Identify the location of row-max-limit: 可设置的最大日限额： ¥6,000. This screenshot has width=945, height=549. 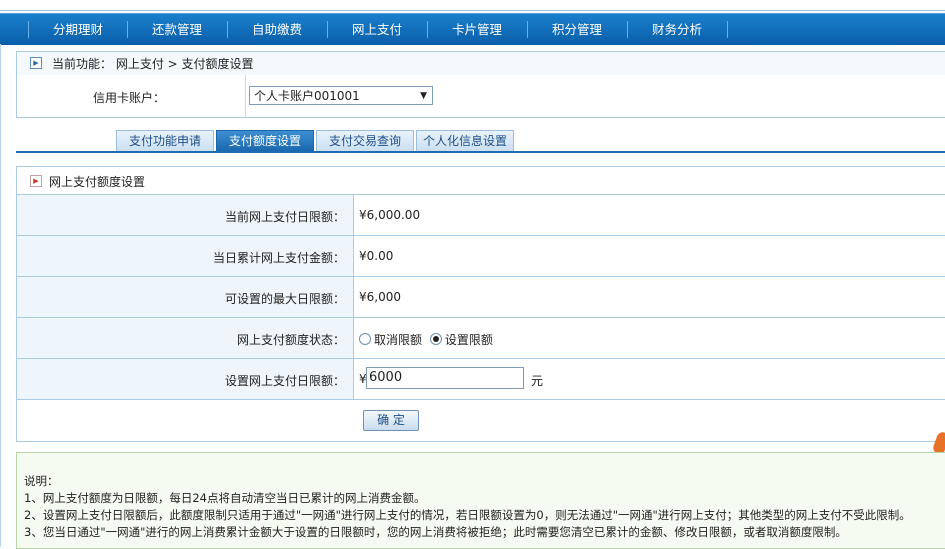
(481, 297).